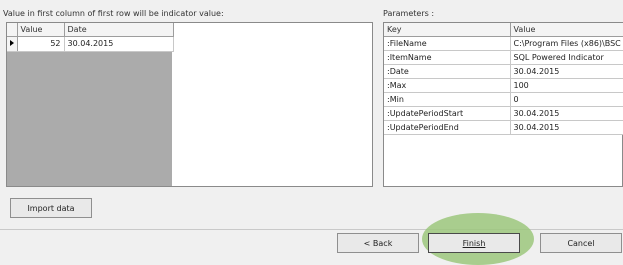 Image resolution: width=623 pixels, height=265 pixels. Describe the element at coordinates (566, 99) in the screenshot. I see `param-value: 0` at that location.